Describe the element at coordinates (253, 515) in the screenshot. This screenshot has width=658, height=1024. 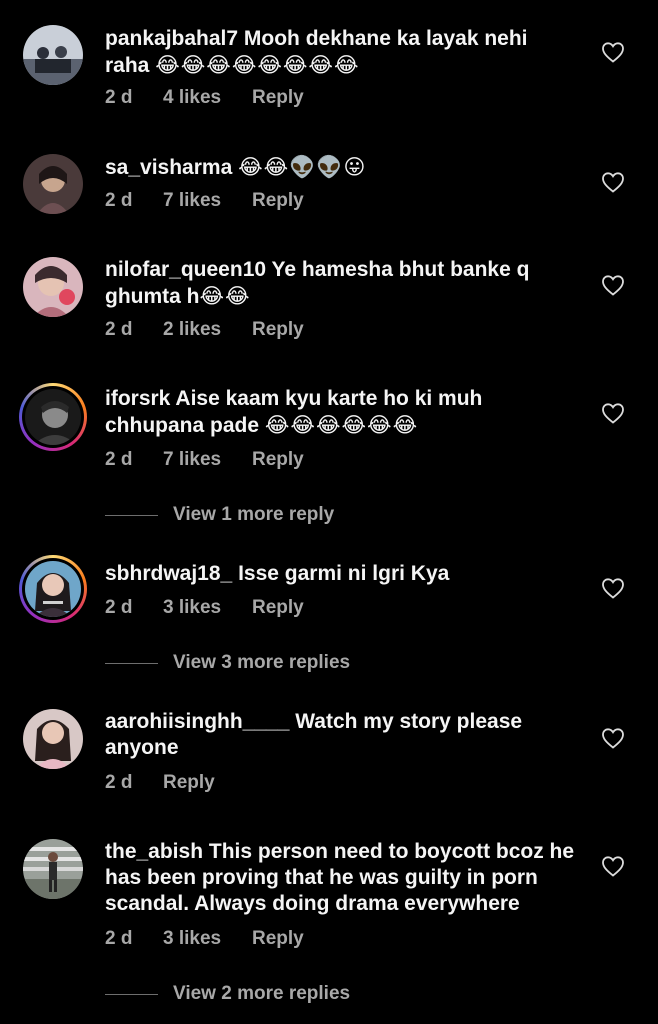
I see `view-more-replies-label: View 1 more reply` at that location.